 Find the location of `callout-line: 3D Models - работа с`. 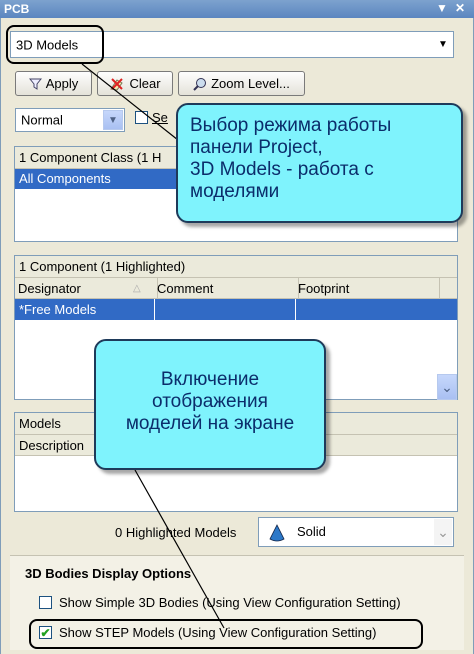

callout-line: 3D Models - работа с is located at coordinates (282, 169).